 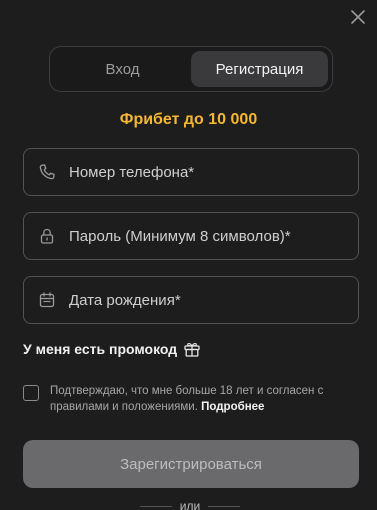 I want to click on close-icon, so click(x=358, y=19).